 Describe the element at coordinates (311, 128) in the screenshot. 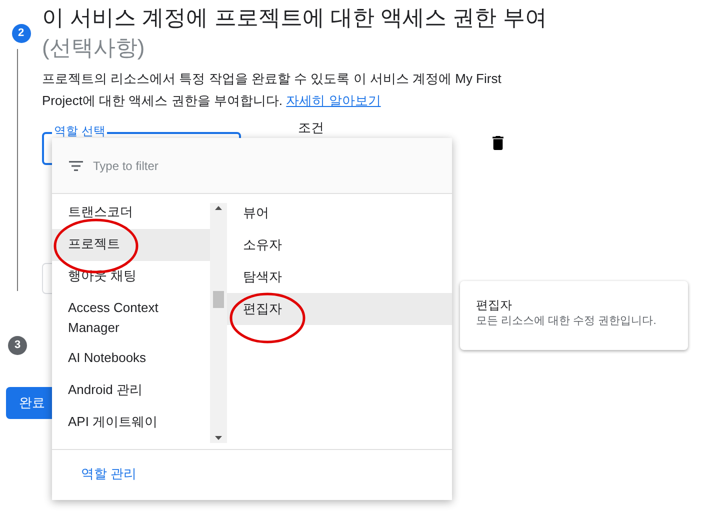

I see `condition-label: 조건` at that location.